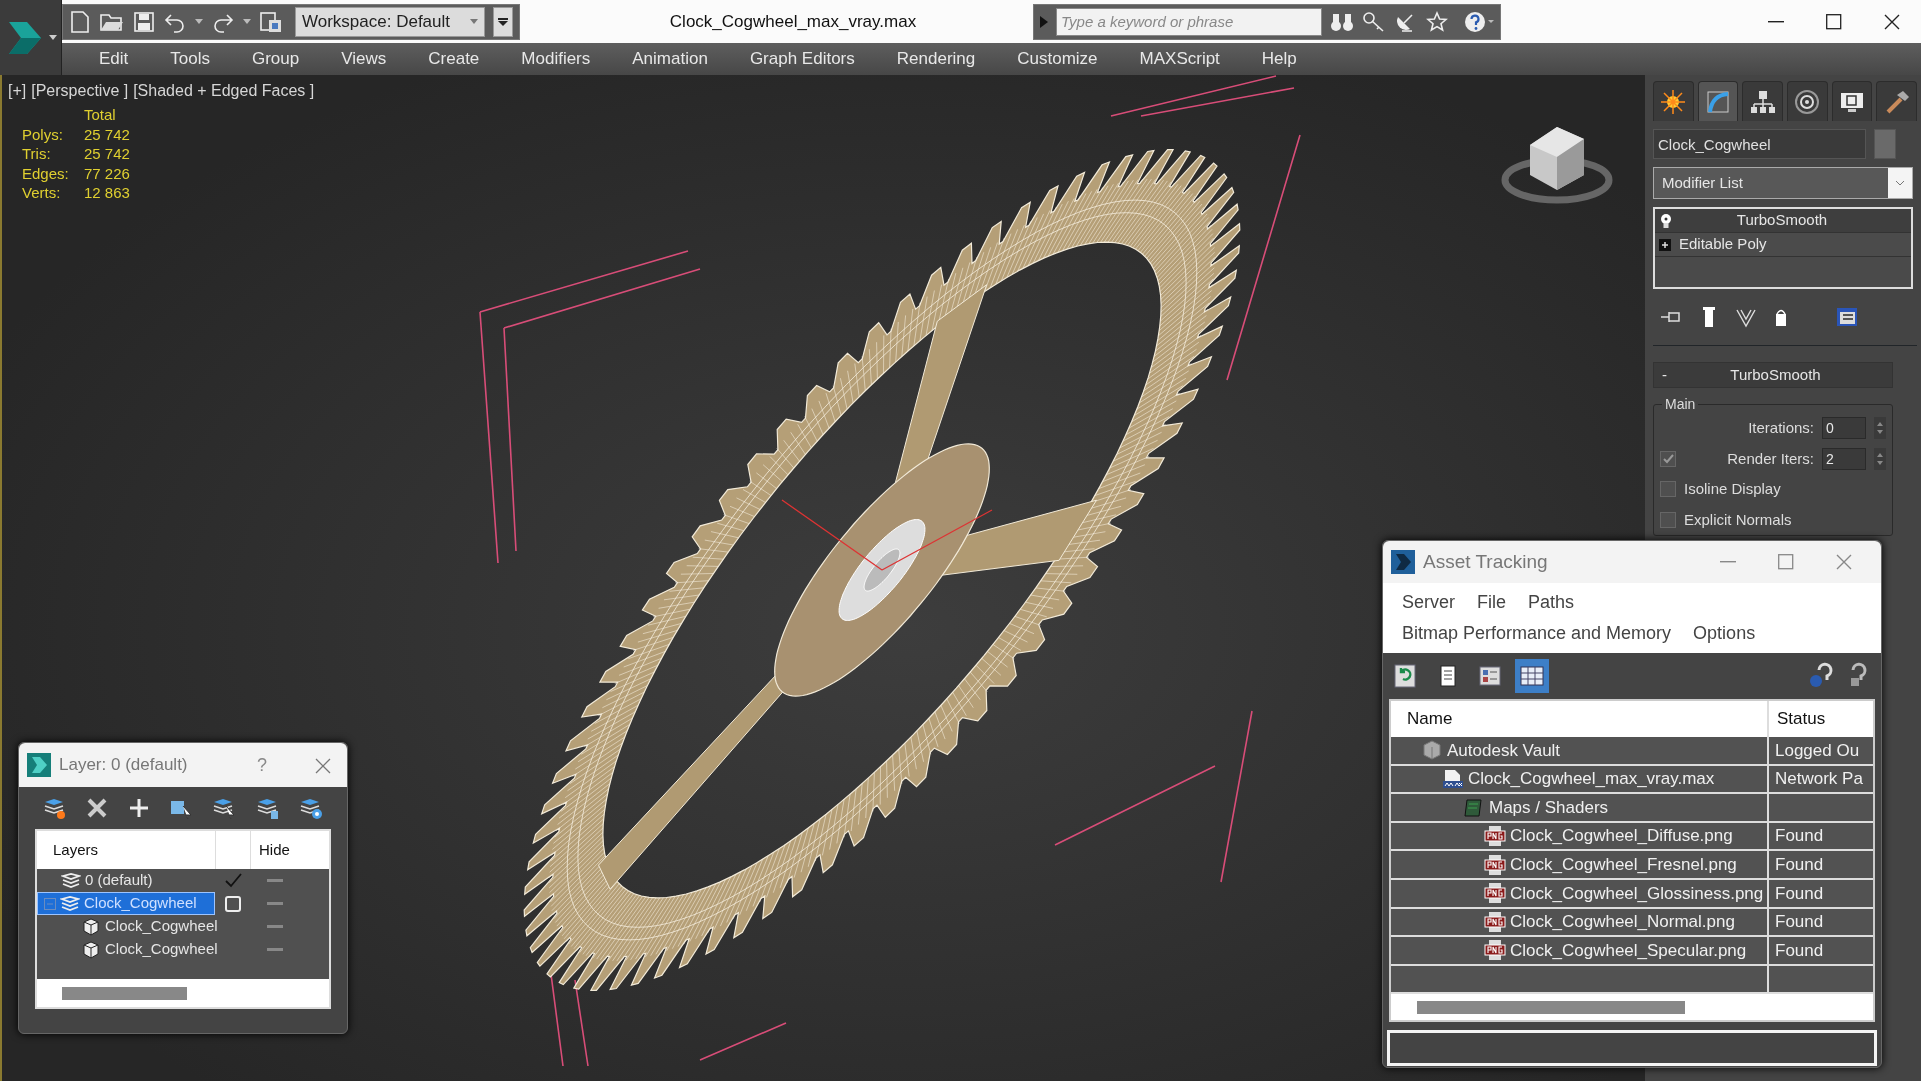  Describe the element at coordinates (670, 59) in the screenshot. I see `menu-item: Animation` at that location.